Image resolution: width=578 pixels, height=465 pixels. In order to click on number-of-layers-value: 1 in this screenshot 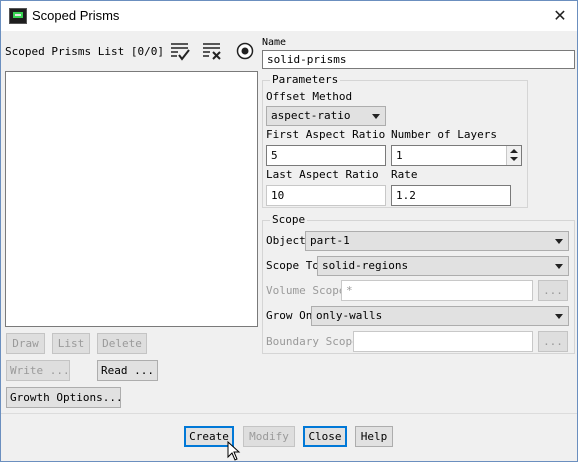, I will do `click(399, 155)`.